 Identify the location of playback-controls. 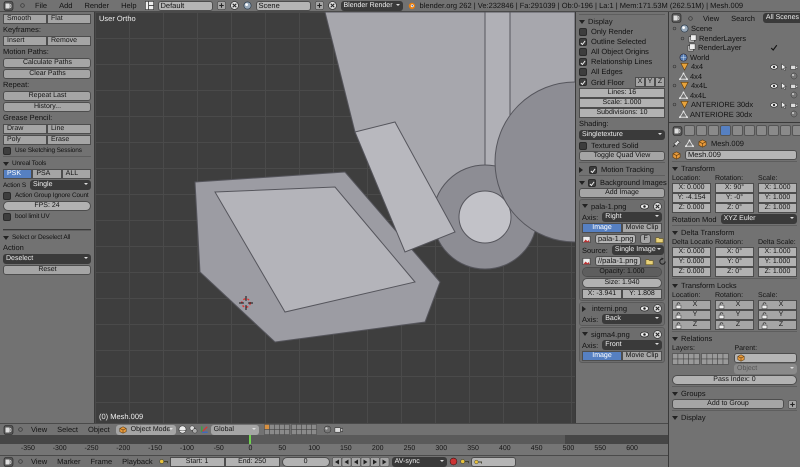
(361, 461).